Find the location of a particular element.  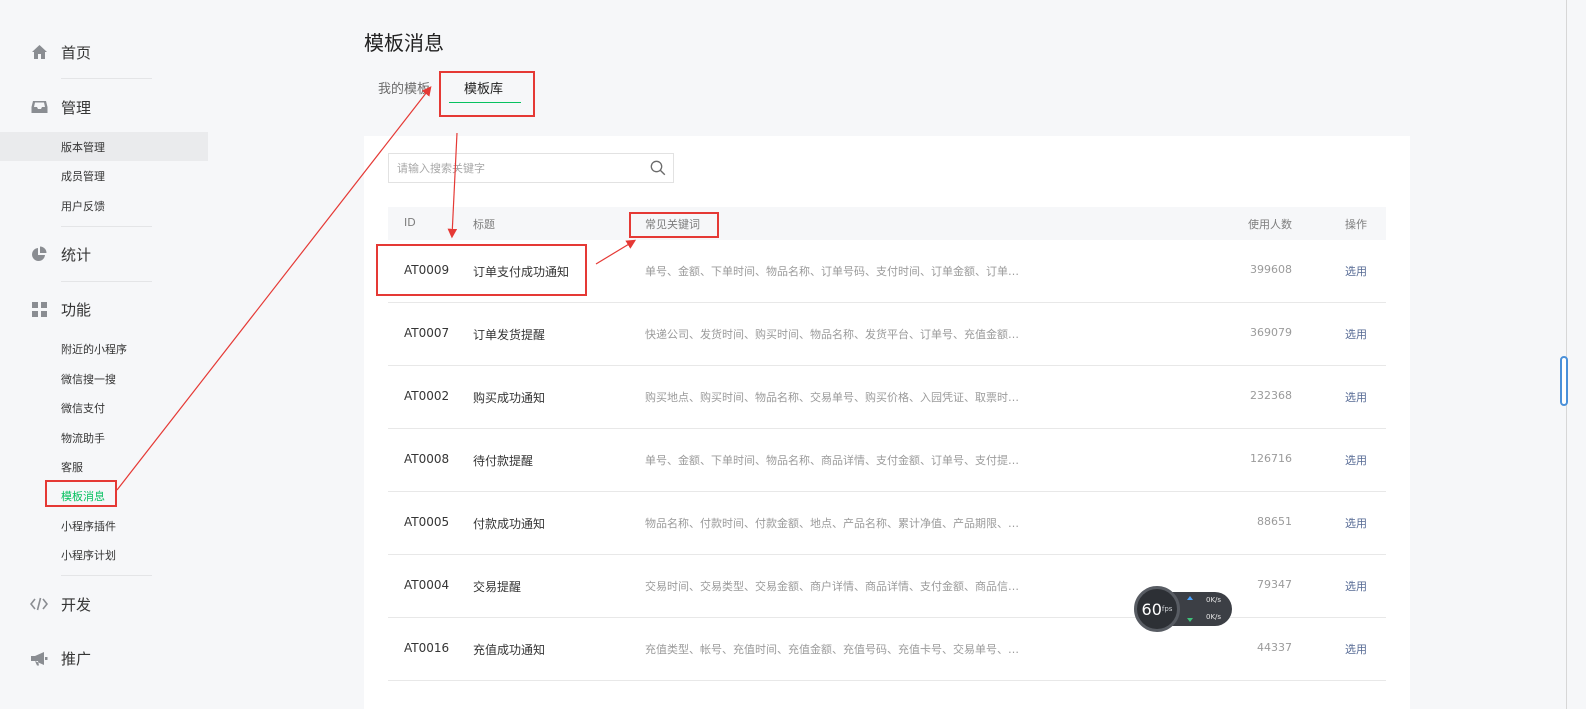

row-id: AT0016 is located at coordinates (427, 648).